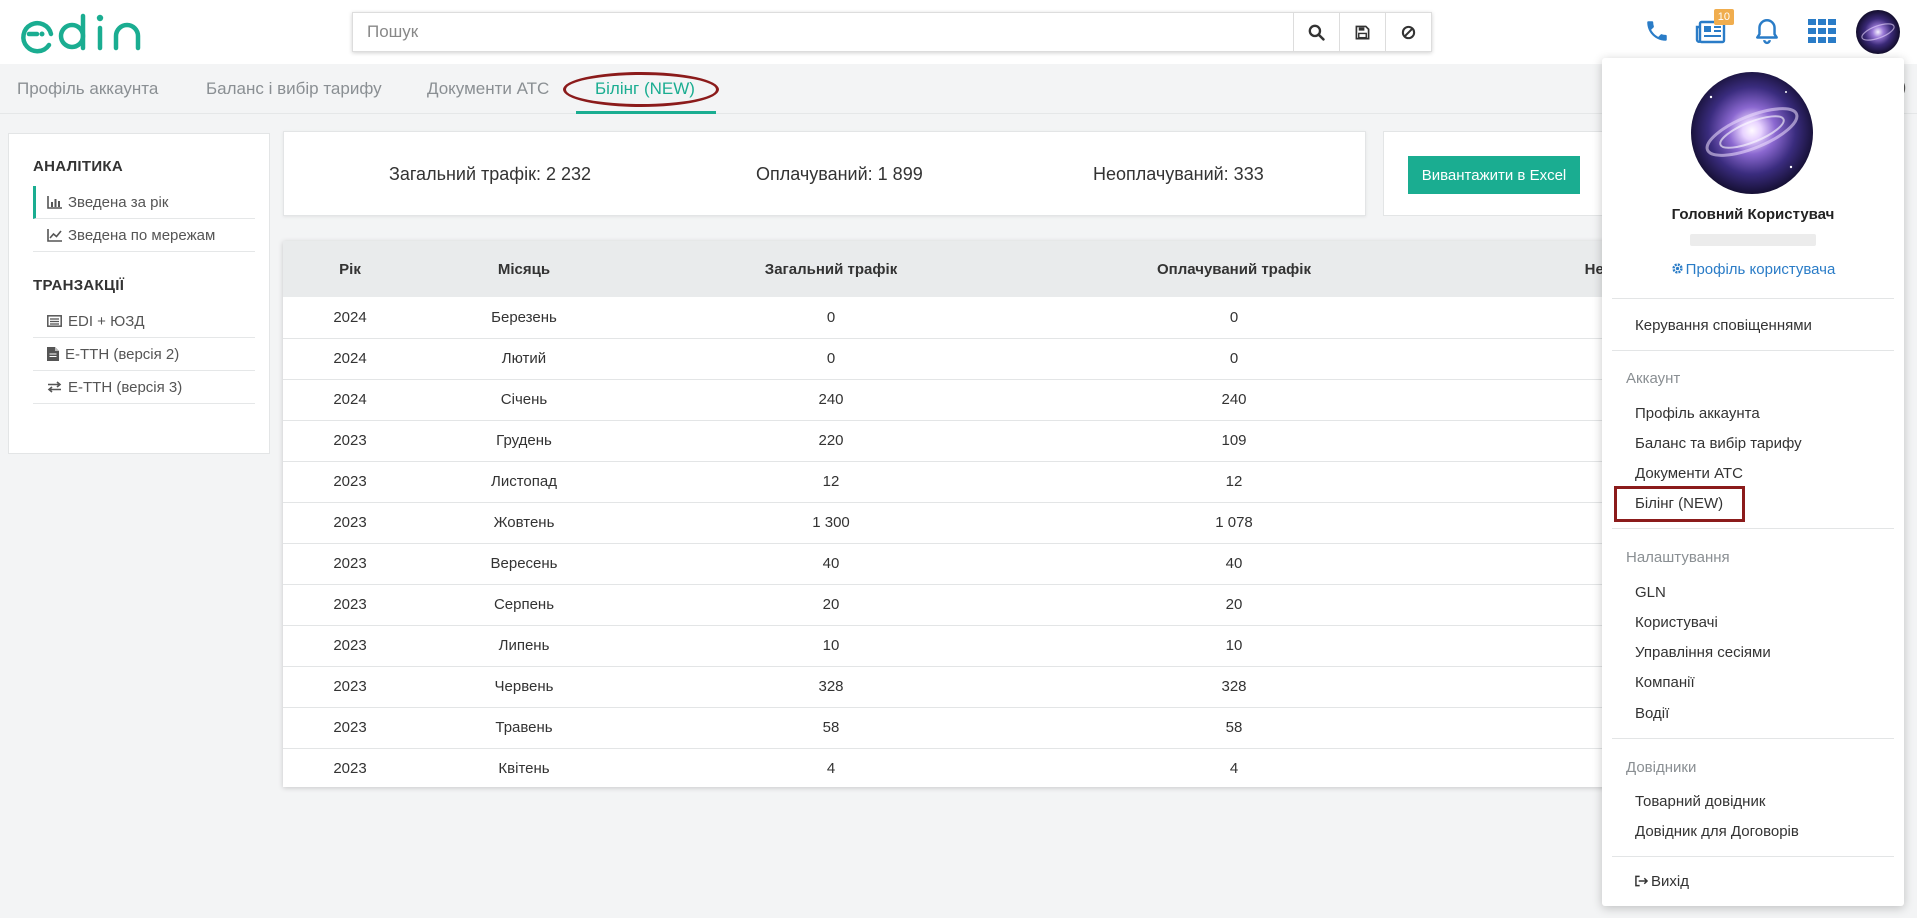 This screenshot has height=918, width=1917. I want to click on cell-total-traffic: 12, so click(831, 481).